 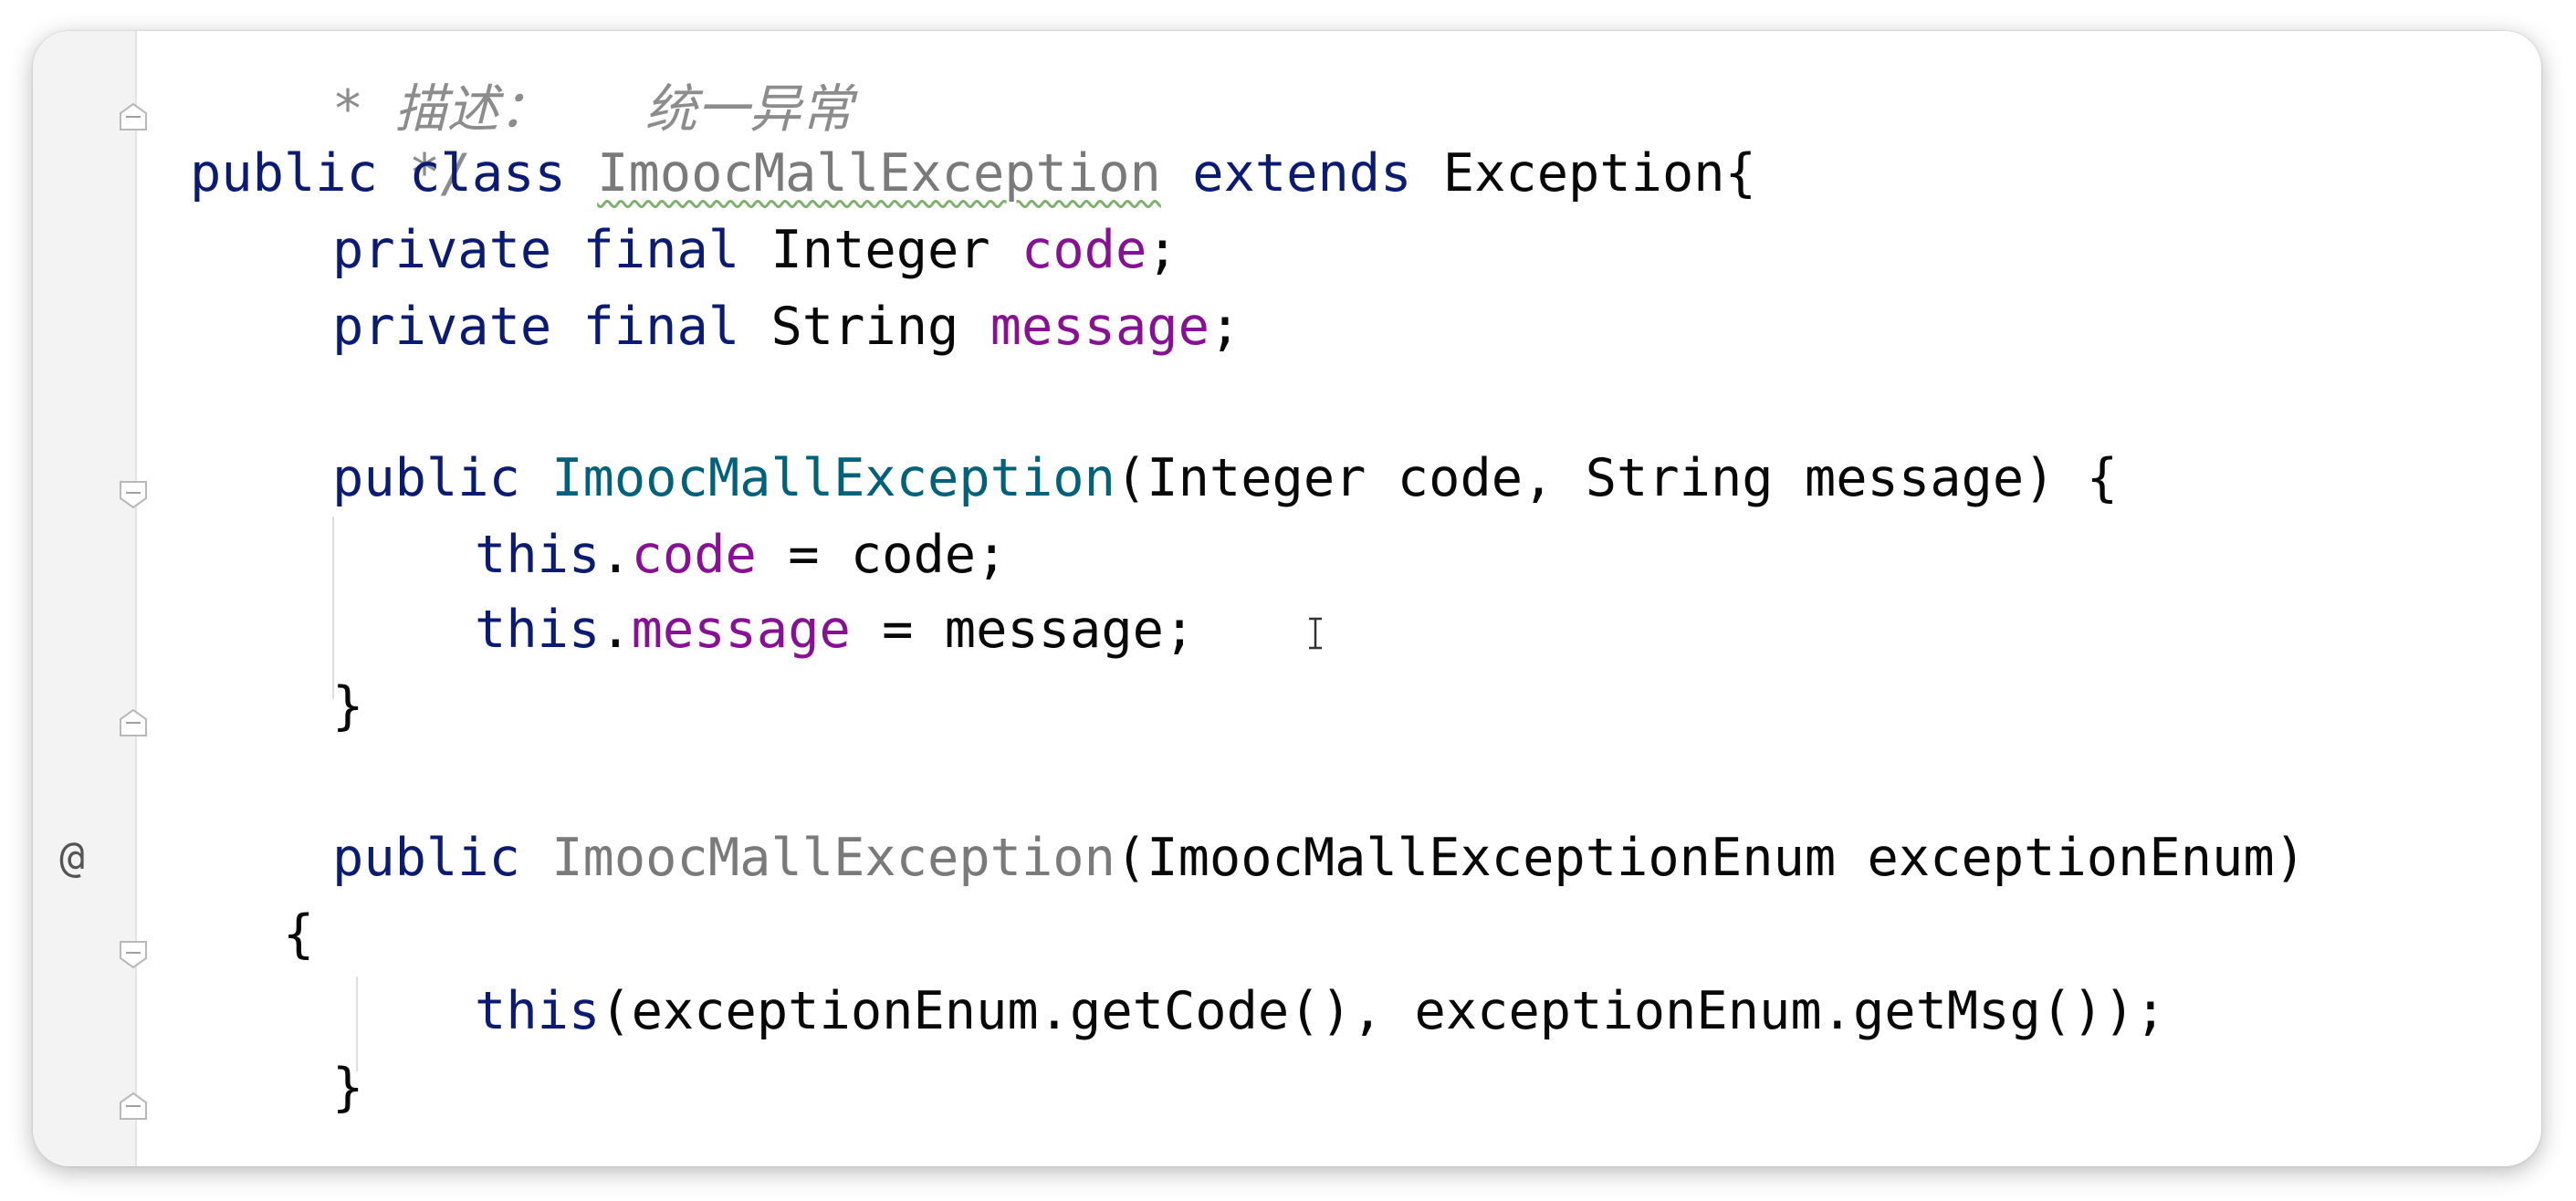 What do you see at coordinates (440, 174) in the screenshot?
I see `code-line-comment-end: */` at bounding box center [440, 174].